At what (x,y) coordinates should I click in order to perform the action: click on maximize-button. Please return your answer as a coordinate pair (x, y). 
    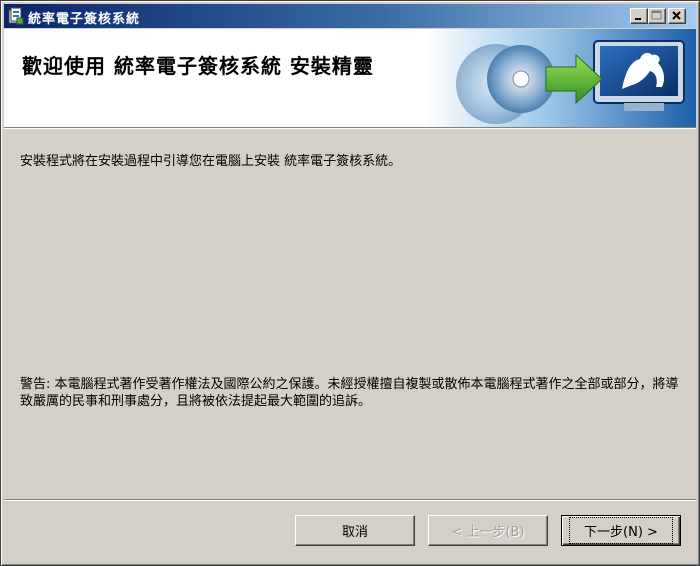
    Looking at the image, I should click on (657, 16).